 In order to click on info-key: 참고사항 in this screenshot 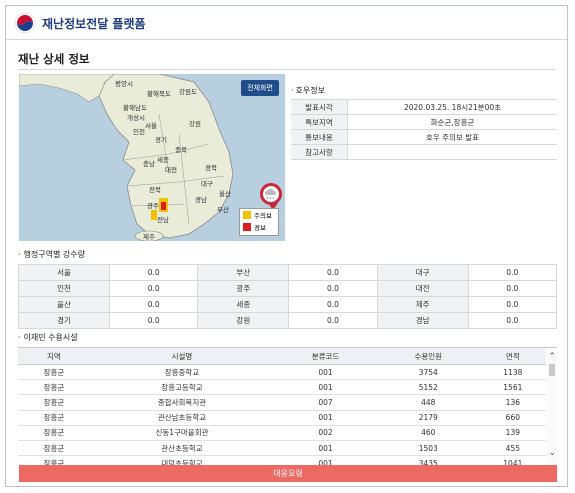, I will do `click(319, 152)`.